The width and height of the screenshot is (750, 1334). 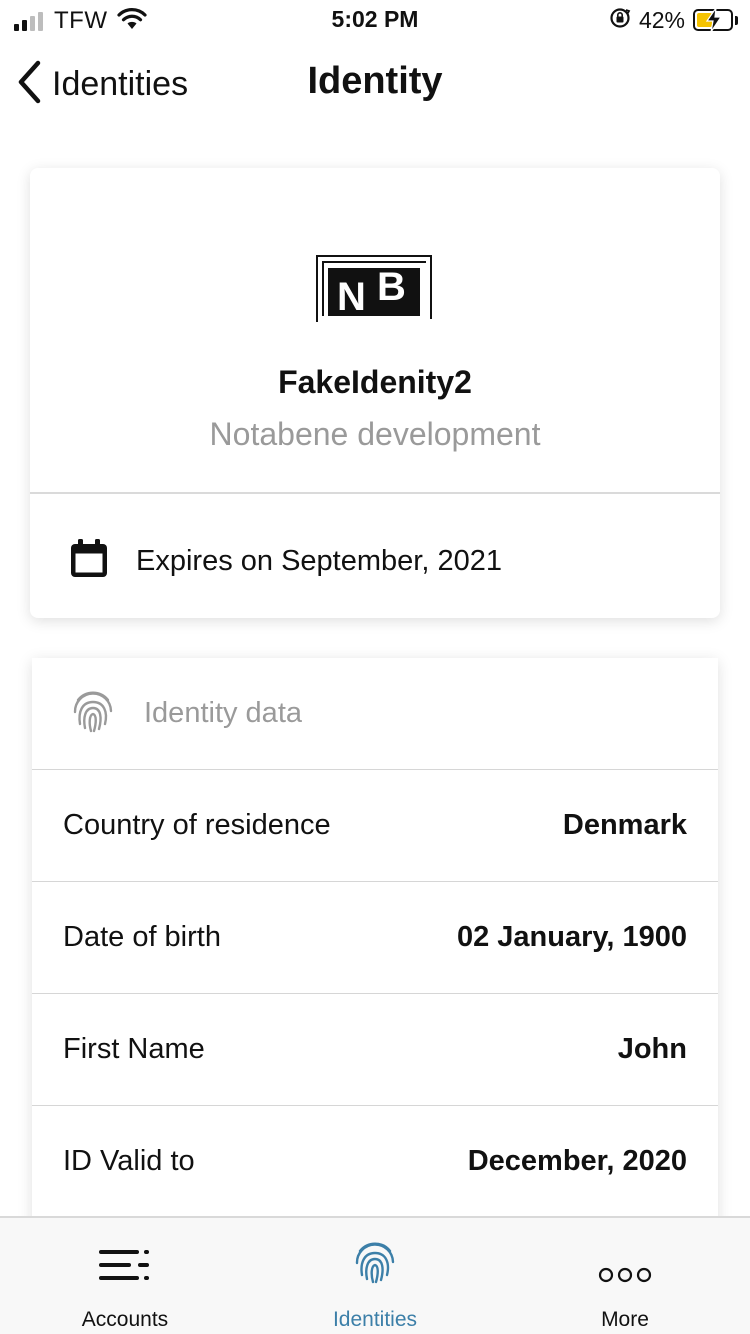 What do you see at coordinates (661, 19) in the screenshot?
I see `battery-percent: 42%` at bounding box center [661, 19].